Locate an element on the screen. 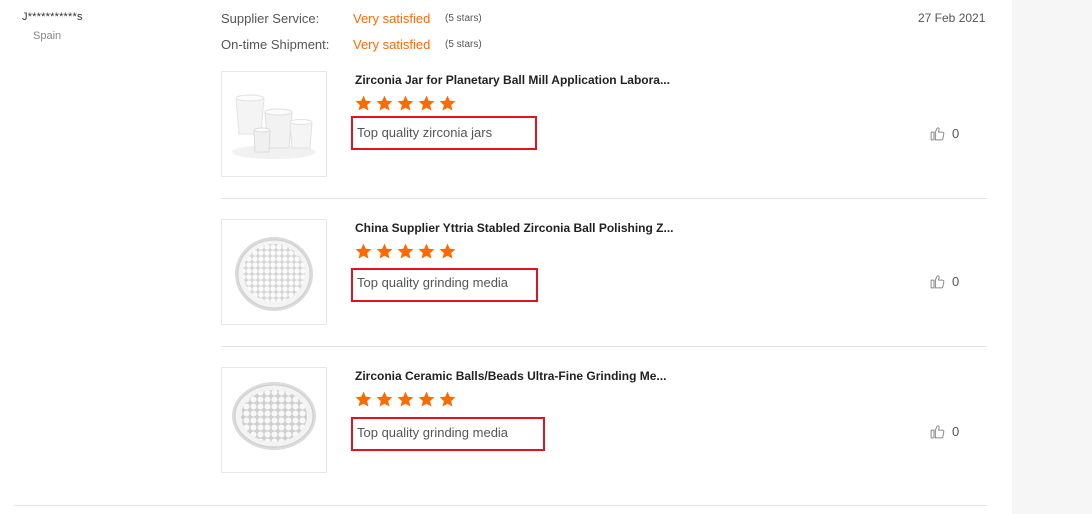 Image resolution: width=1092 pixels, height=514 pixels. review-date: 27 Feb 2021 is located at coordinates (952, 18).